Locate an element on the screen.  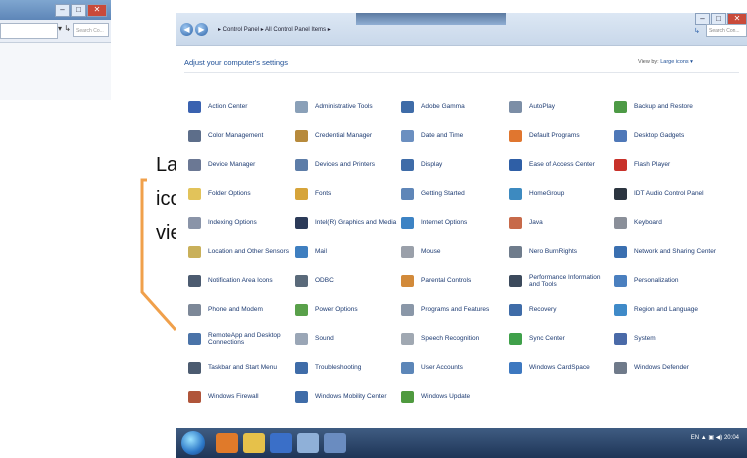
control-panel-item: Getting Started is located at coordinates (453, 194).